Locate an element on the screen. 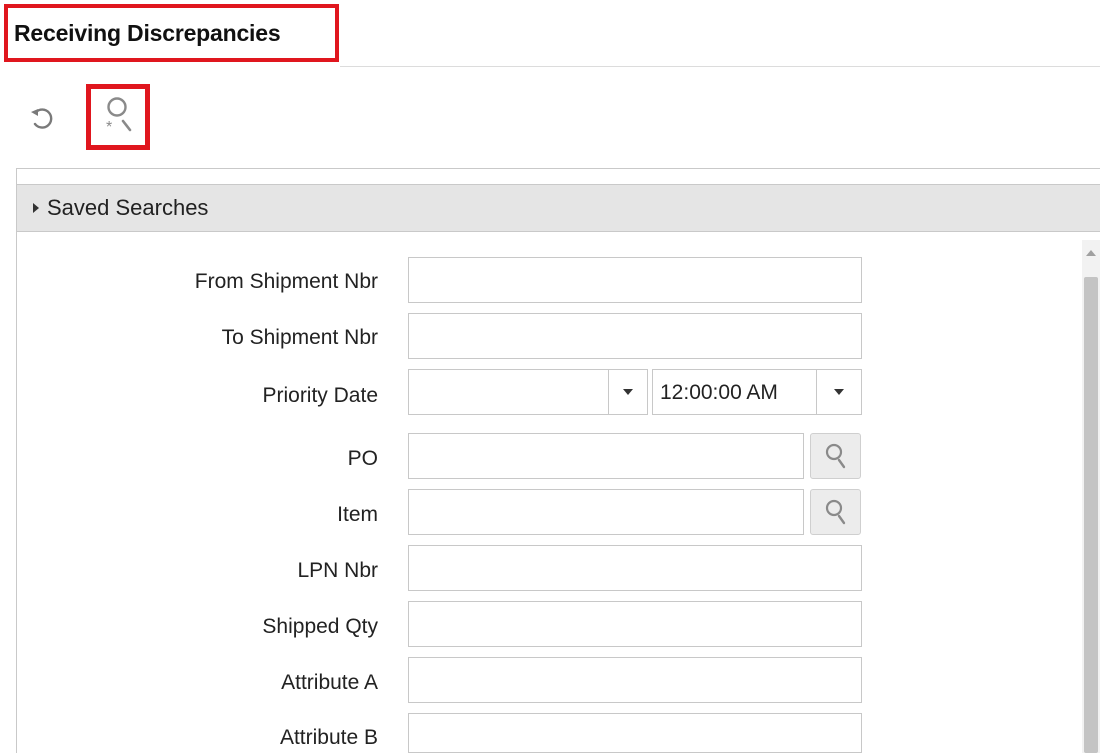 The image size is (1100, 753). shipped-qty-input is located at coordinates (635, 624).